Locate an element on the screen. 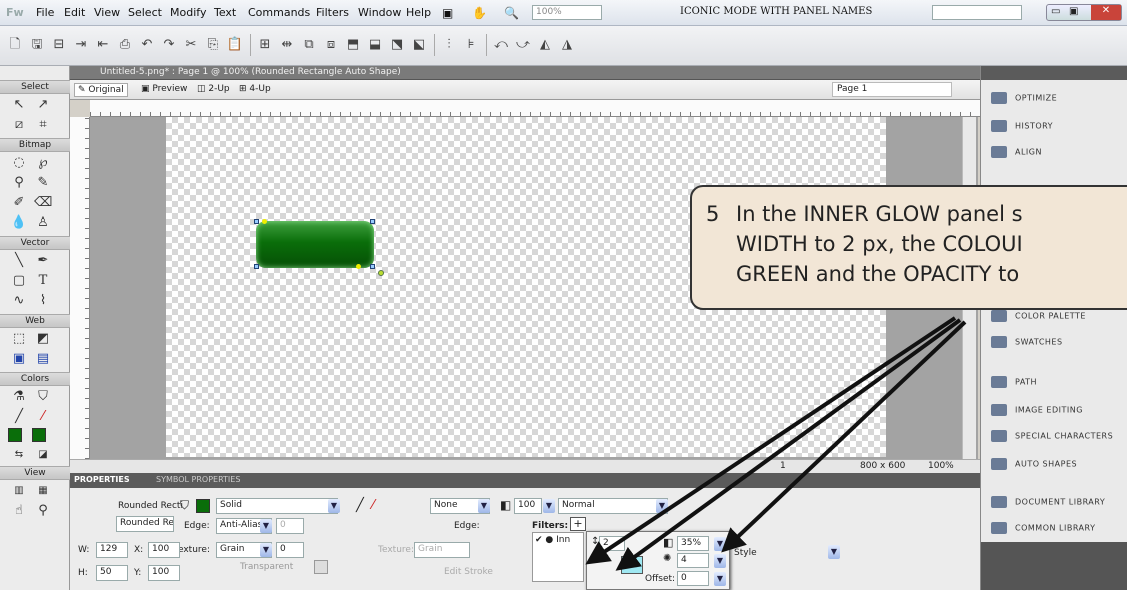  arrow-to-colour is located at coordinates (788, 444).